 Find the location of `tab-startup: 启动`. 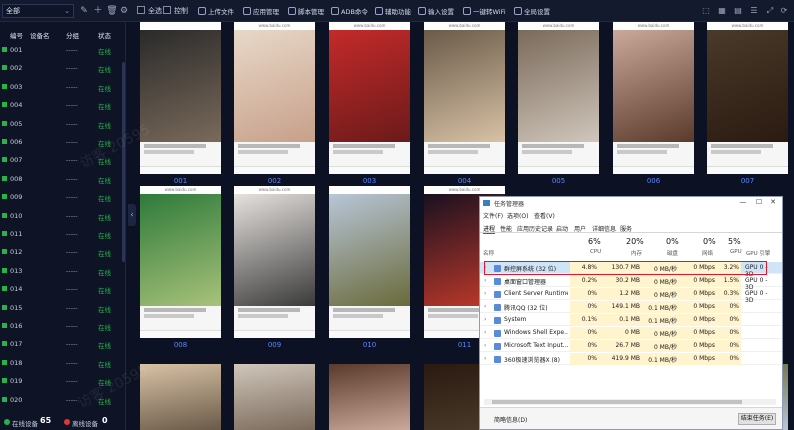

tab-startup: 启动 is located at coordinates (562, 228).